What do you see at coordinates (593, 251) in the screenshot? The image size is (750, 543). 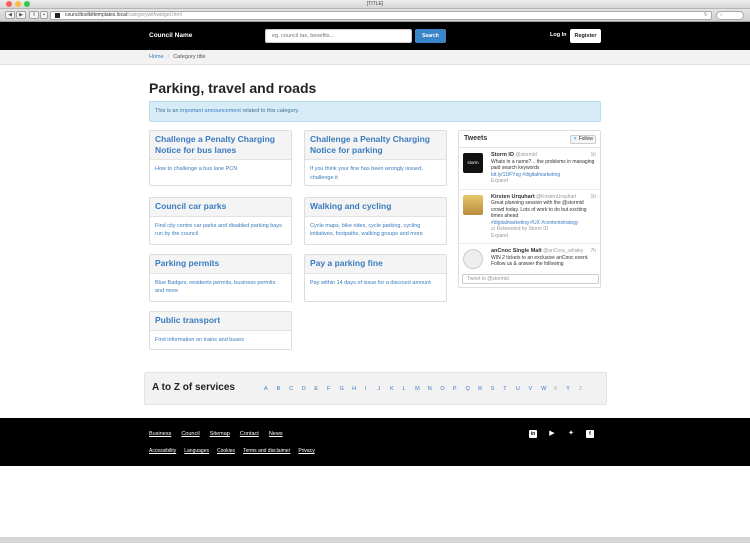 I see `tweet-time: 7h` at bounding box center [593, 251].